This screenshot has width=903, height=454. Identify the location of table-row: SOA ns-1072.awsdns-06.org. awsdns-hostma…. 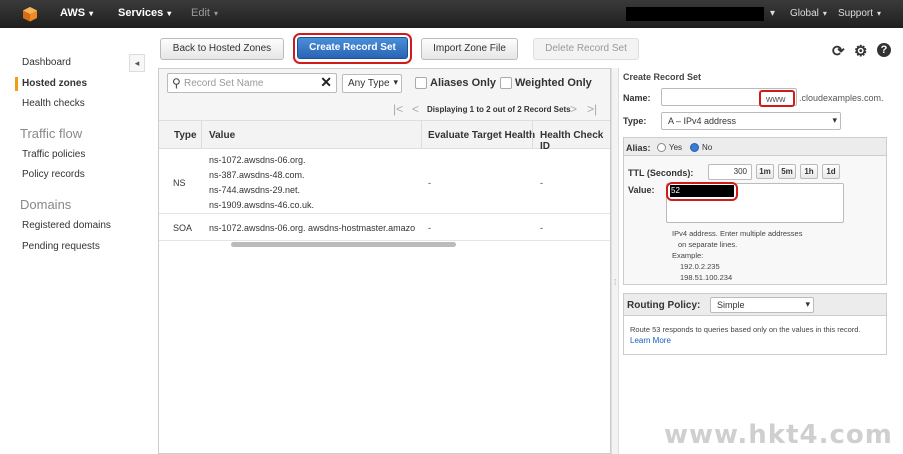
(384, 228).